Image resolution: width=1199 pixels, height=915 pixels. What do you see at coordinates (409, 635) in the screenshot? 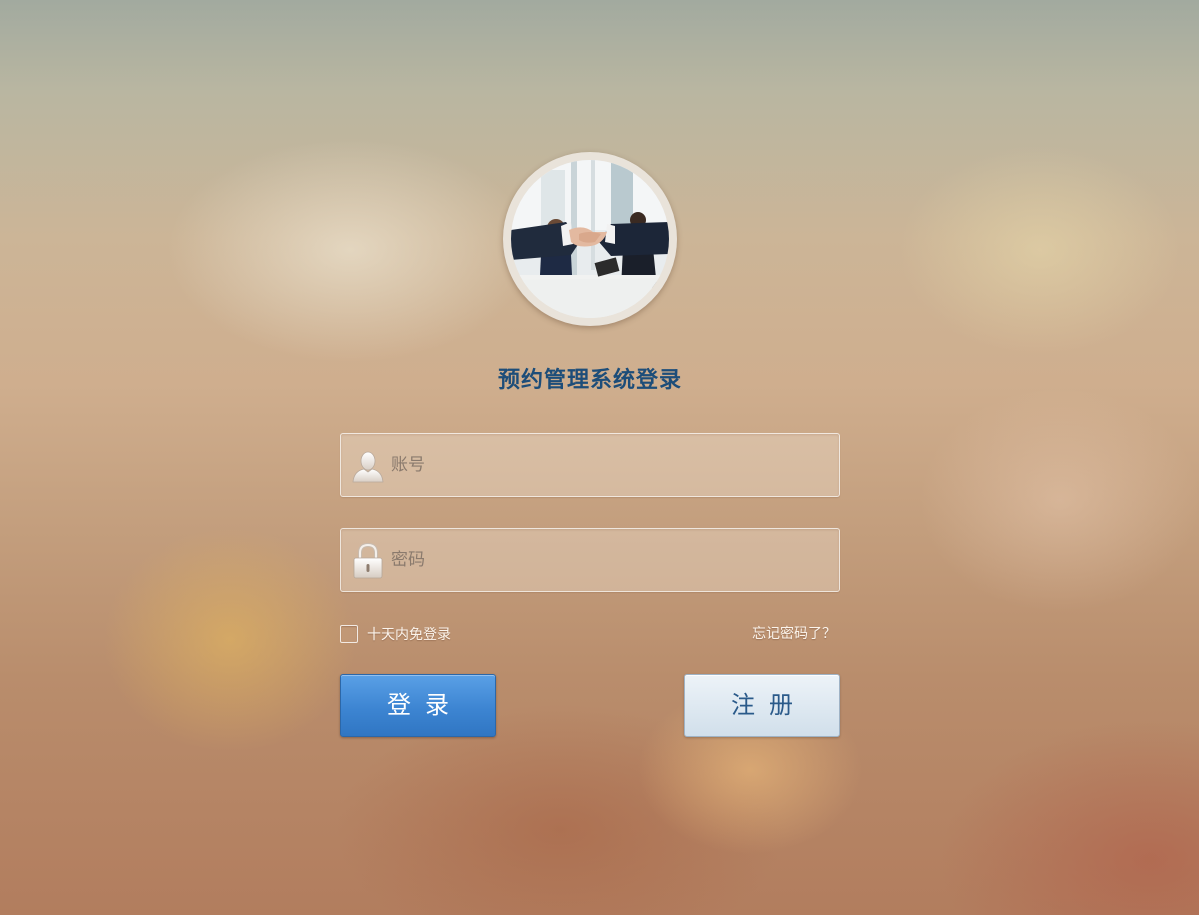
I see `remember-label: 十天内免登录` at bounding box center [409, 635].